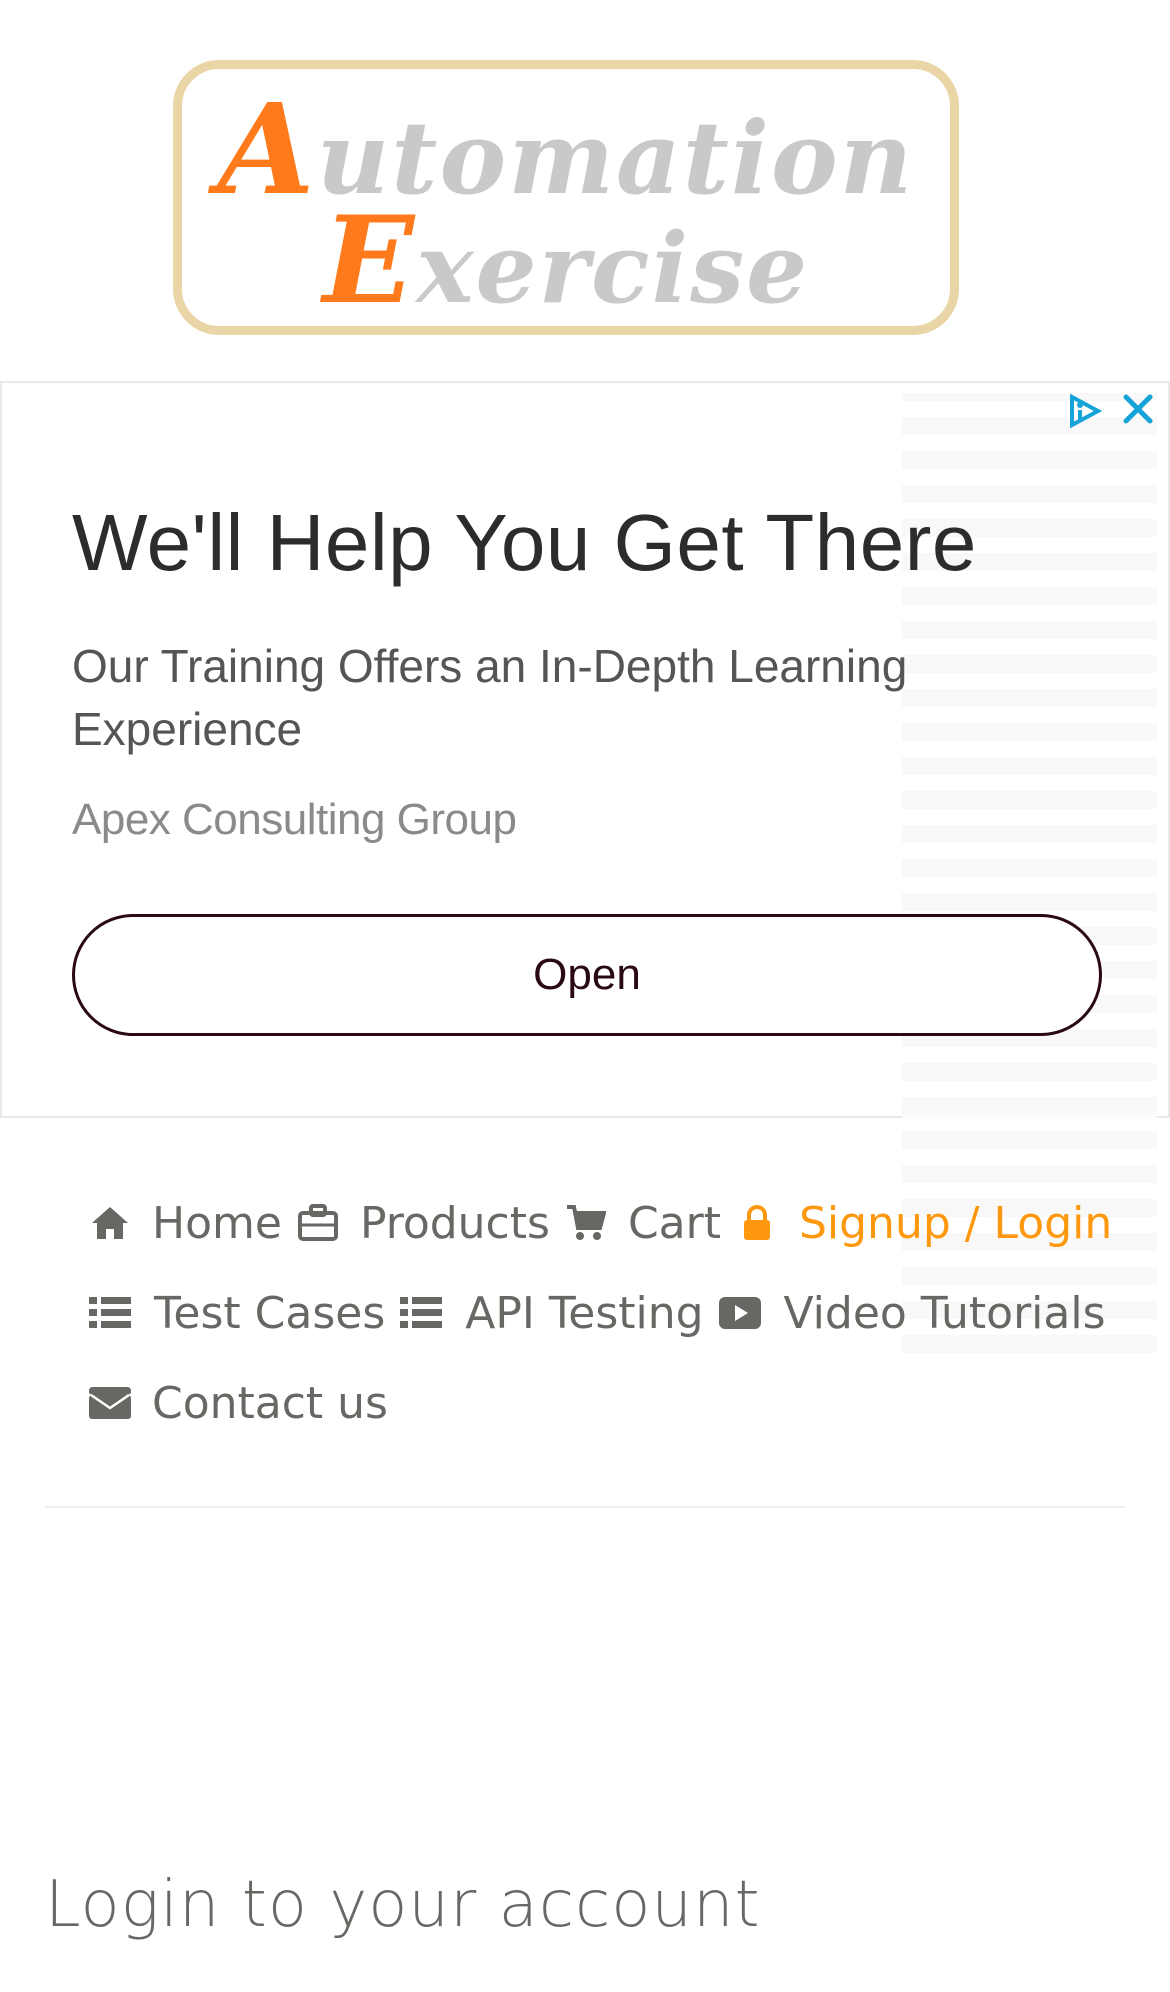  I want to click on header-divider, so click(585, 1507).